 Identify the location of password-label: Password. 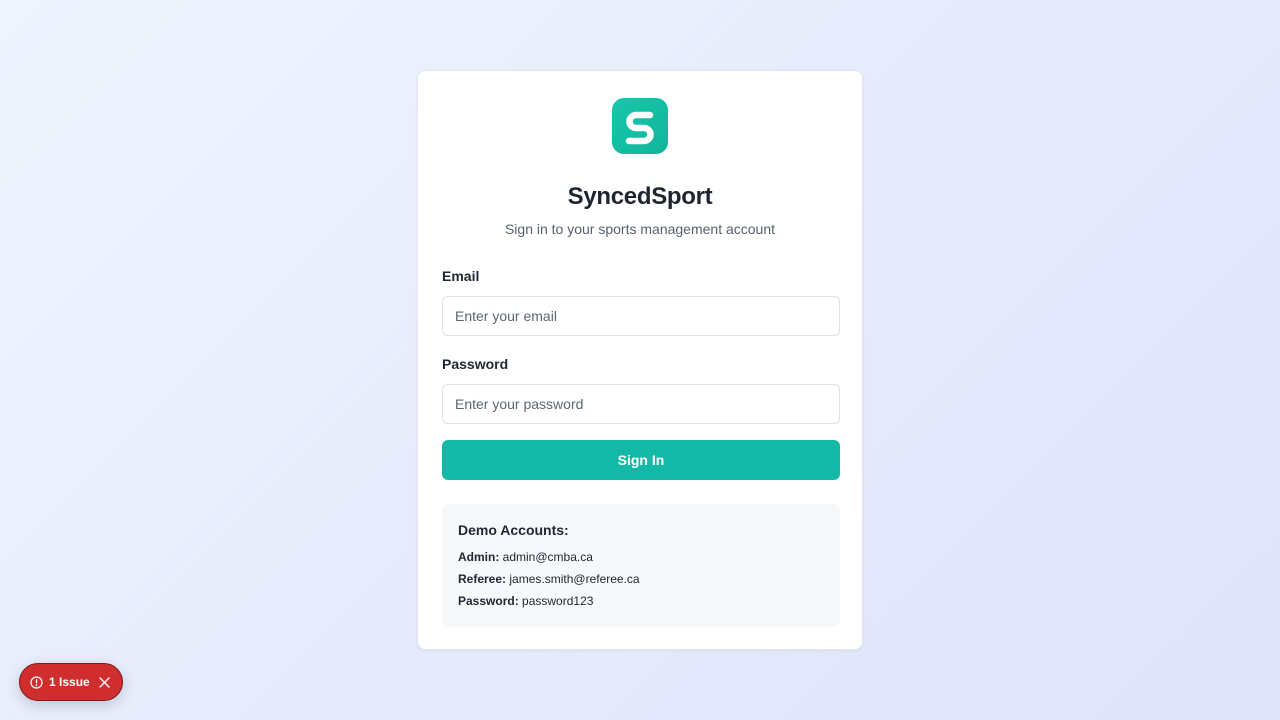
(475, 364).